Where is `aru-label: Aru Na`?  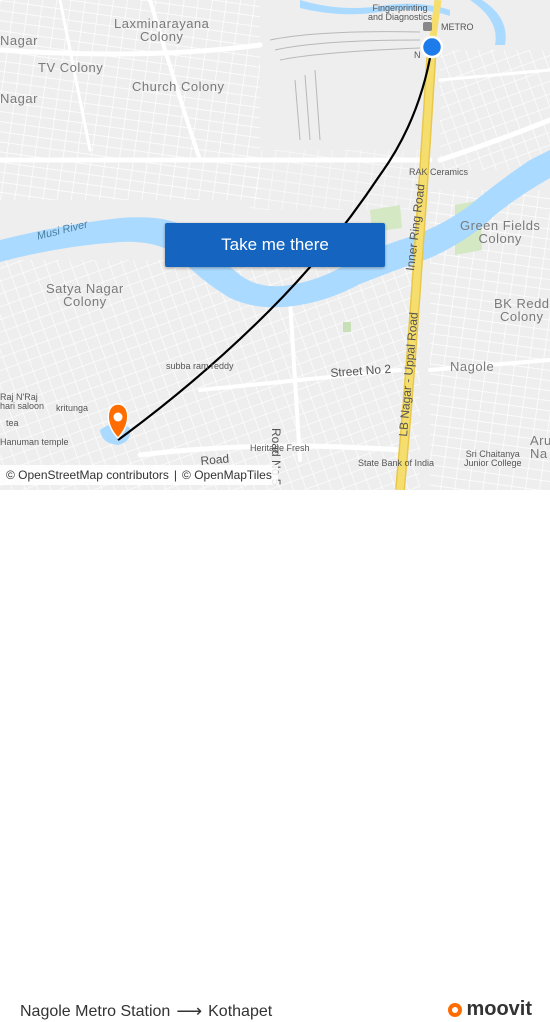 aru-label: Aru Na is located at coordinates (540, 447).